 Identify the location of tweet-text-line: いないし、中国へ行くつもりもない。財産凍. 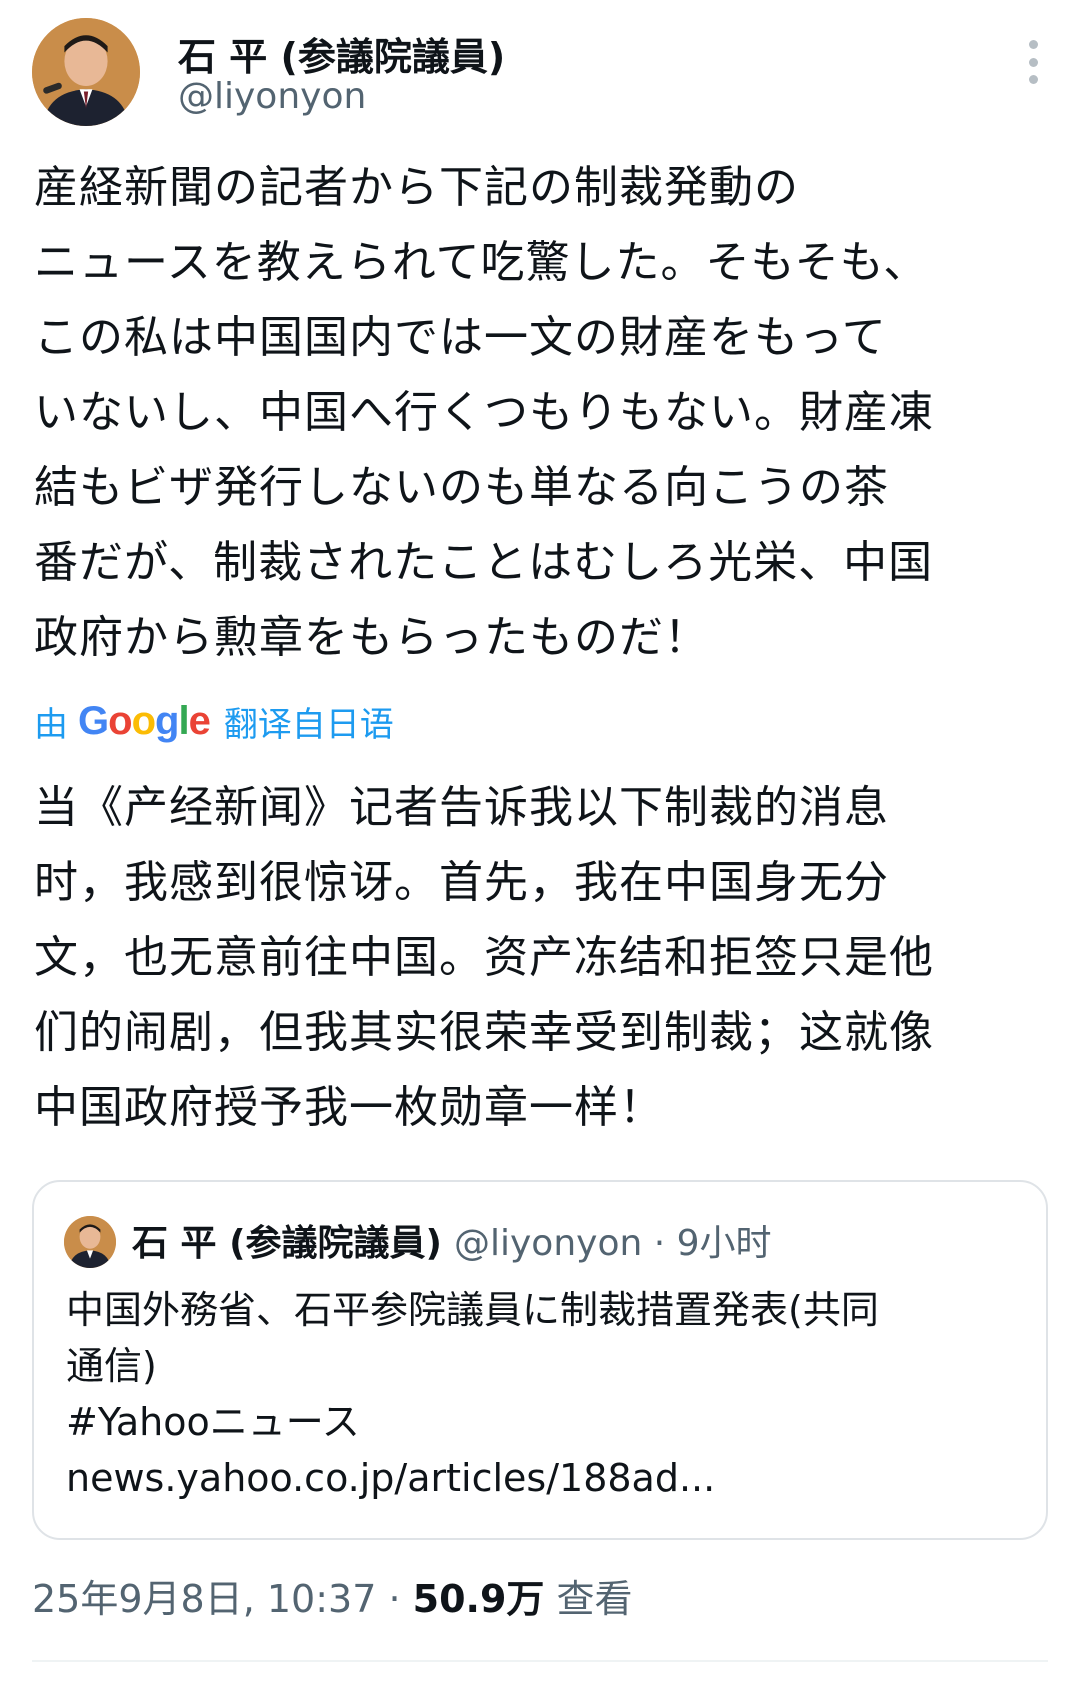
(484, 412).